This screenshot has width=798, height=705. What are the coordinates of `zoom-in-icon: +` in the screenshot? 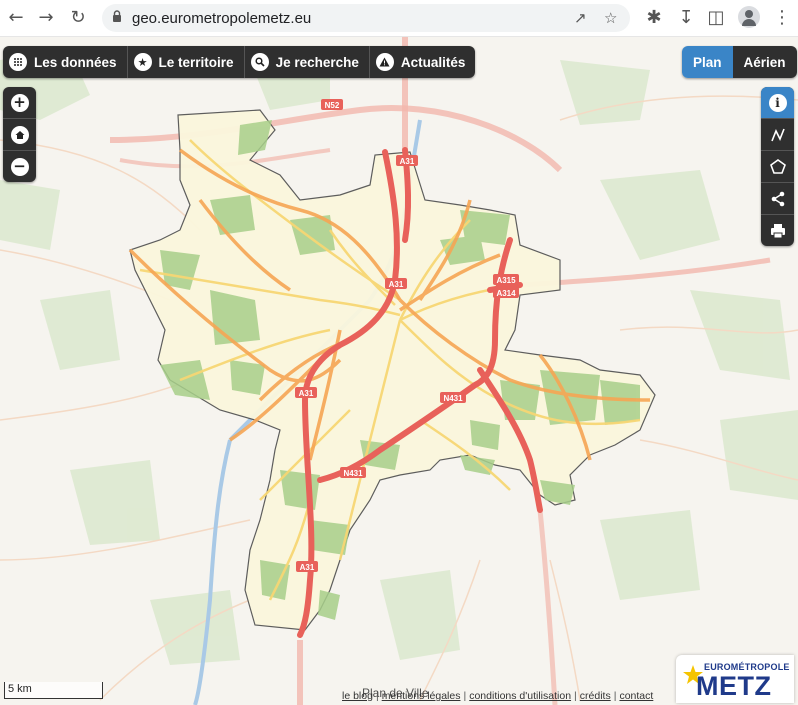 It's located at (19, 102).